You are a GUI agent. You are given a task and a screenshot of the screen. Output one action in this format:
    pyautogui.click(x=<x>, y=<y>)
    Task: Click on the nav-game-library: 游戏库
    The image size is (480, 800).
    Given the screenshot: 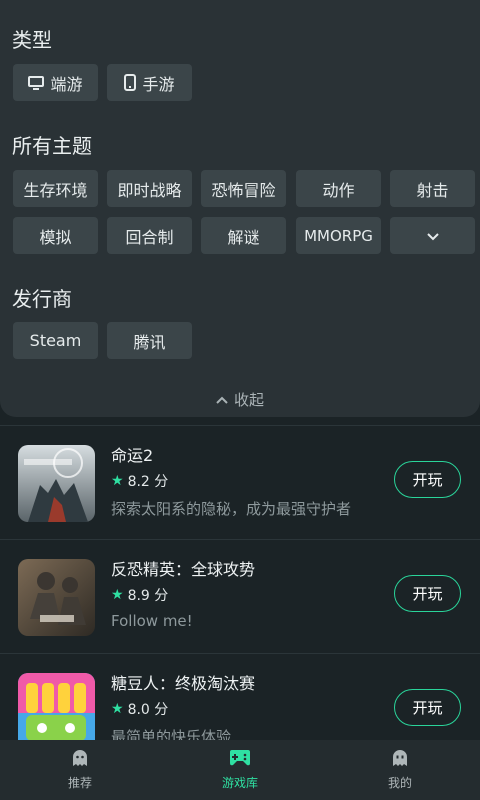 What is the action you would take?
    pyautogui.click(x=240, y=770)
    